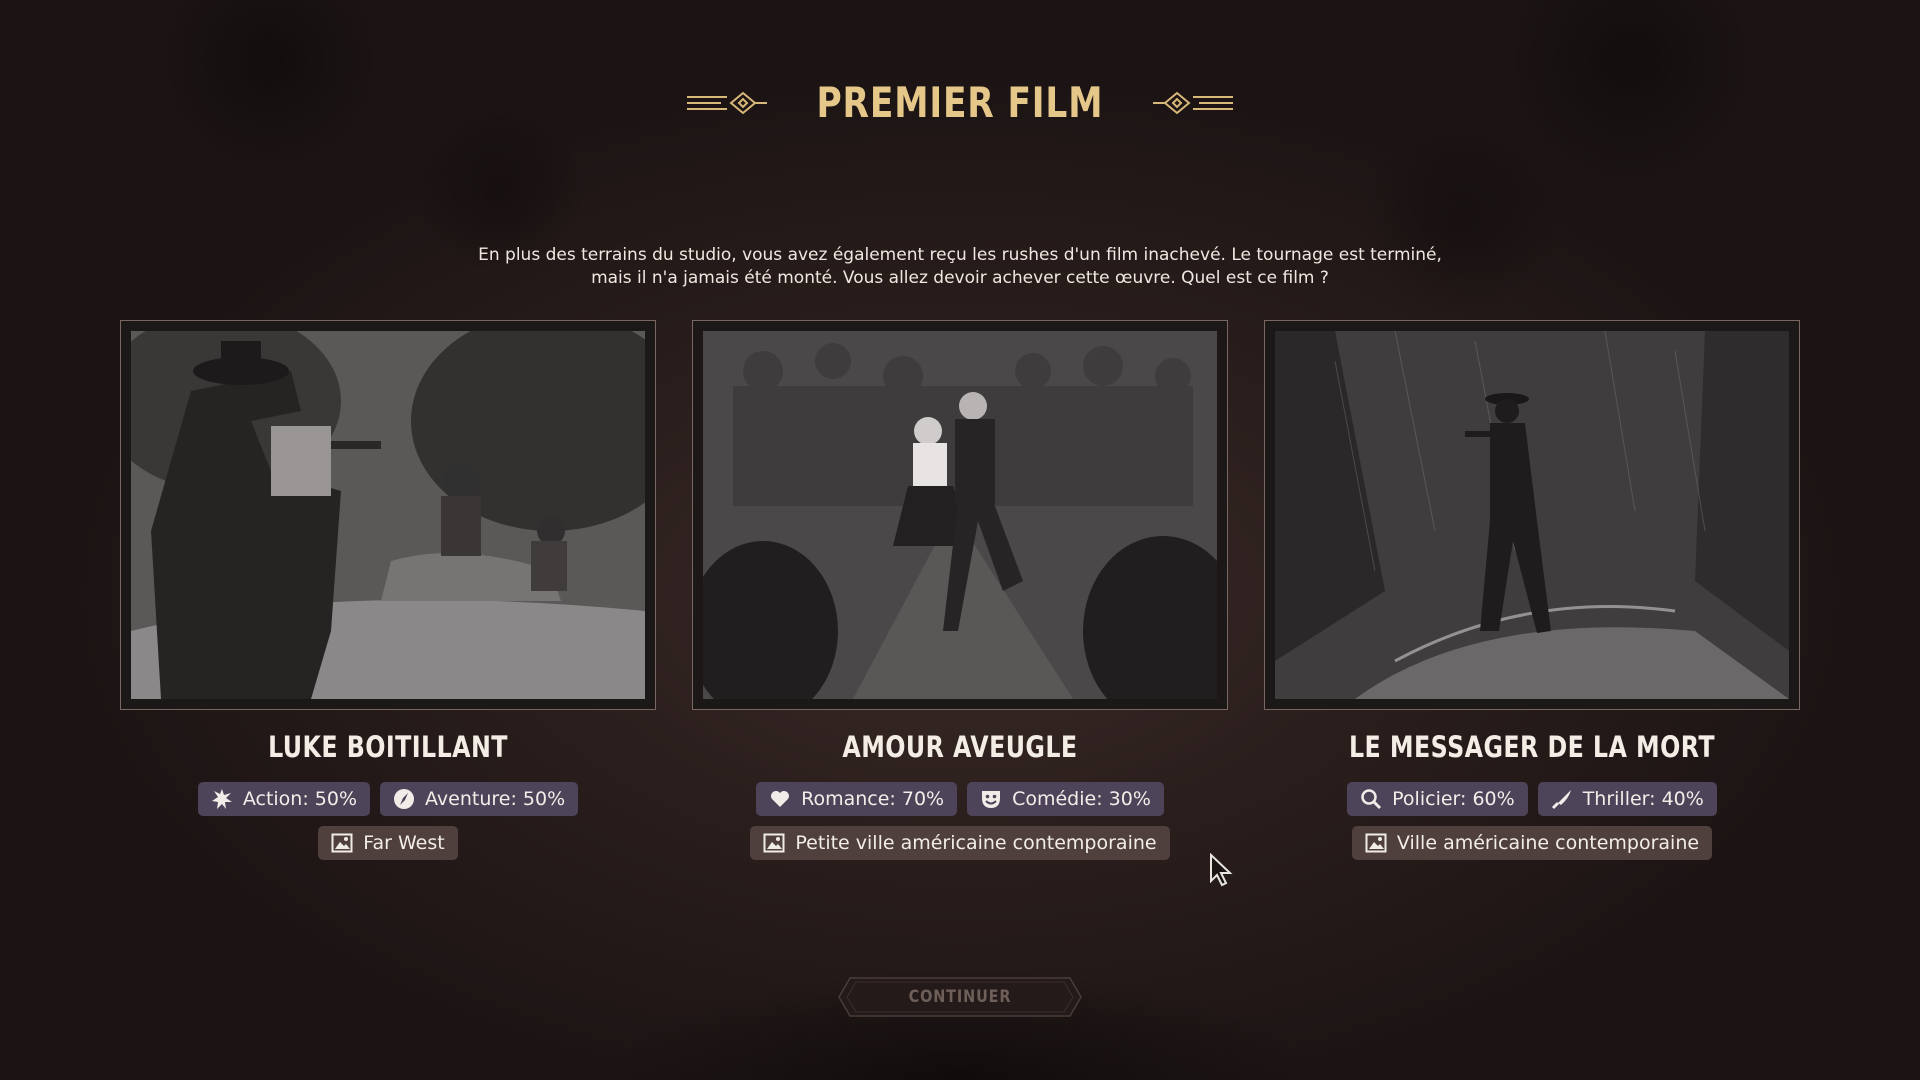 This screenshot has width=1920, height=1080. I want to click on film-title: LUKE BOITILLANT, so click(388, 747).